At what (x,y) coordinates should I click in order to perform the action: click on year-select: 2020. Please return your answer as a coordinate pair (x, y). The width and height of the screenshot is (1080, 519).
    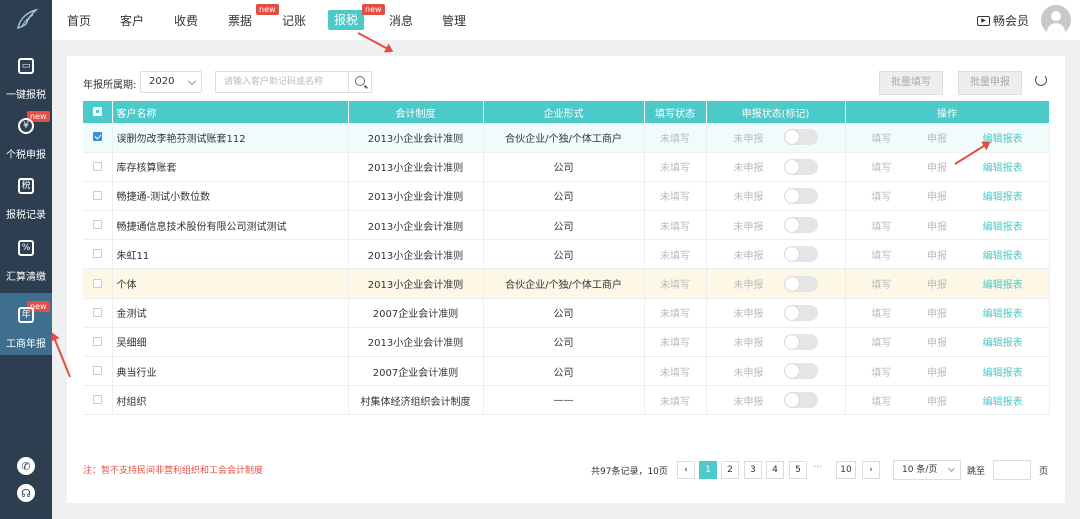
    Looking at the image, I should click on (171, 82).